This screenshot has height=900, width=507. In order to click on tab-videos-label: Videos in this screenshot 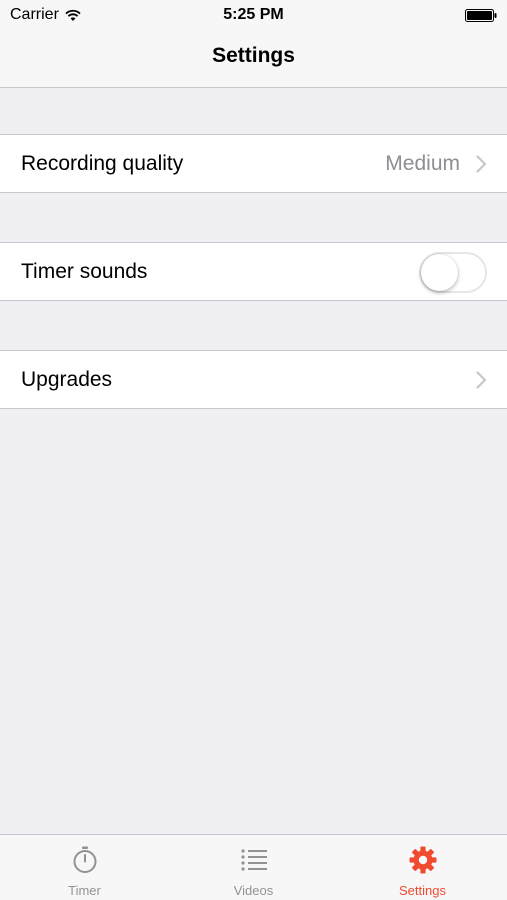, I will do `click(253, 890)`.